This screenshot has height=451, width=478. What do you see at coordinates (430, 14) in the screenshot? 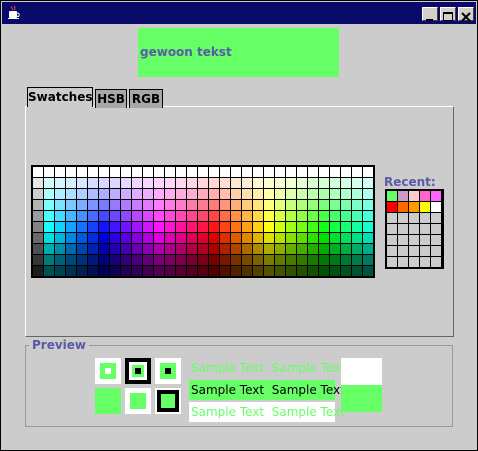
I see `minimize-button` at bounding box center [430, 14].